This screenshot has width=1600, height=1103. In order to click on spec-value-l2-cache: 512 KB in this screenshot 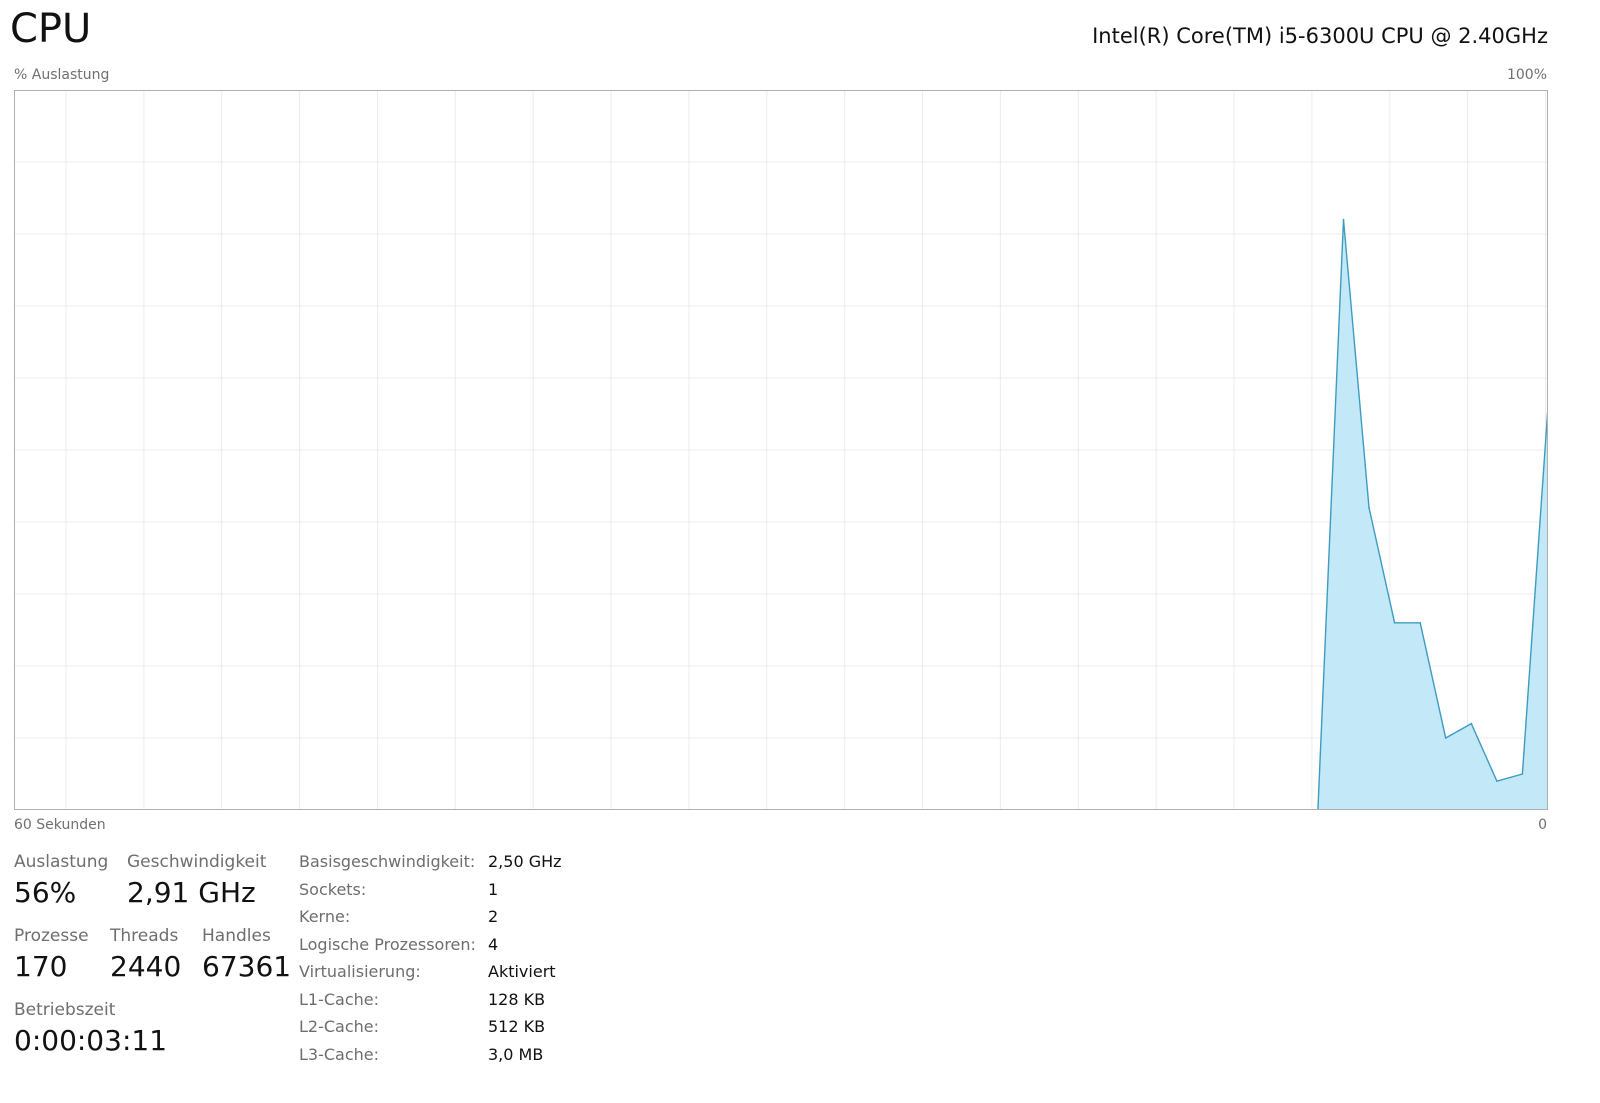, I will do `click(517, 1026)`.